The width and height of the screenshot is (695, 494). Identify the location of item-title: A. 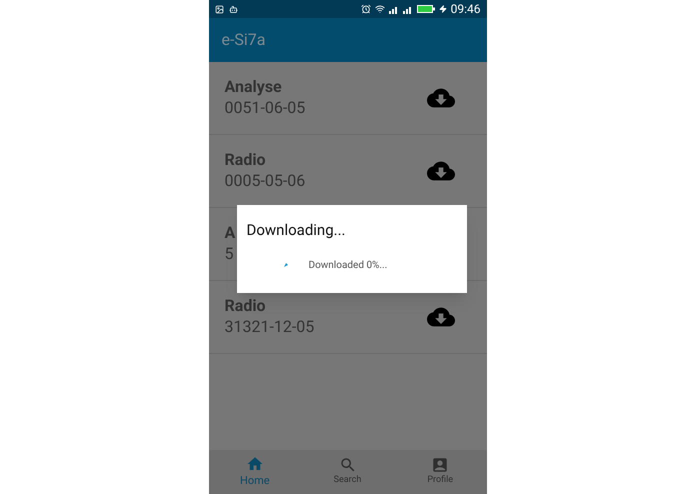
(230, 233).